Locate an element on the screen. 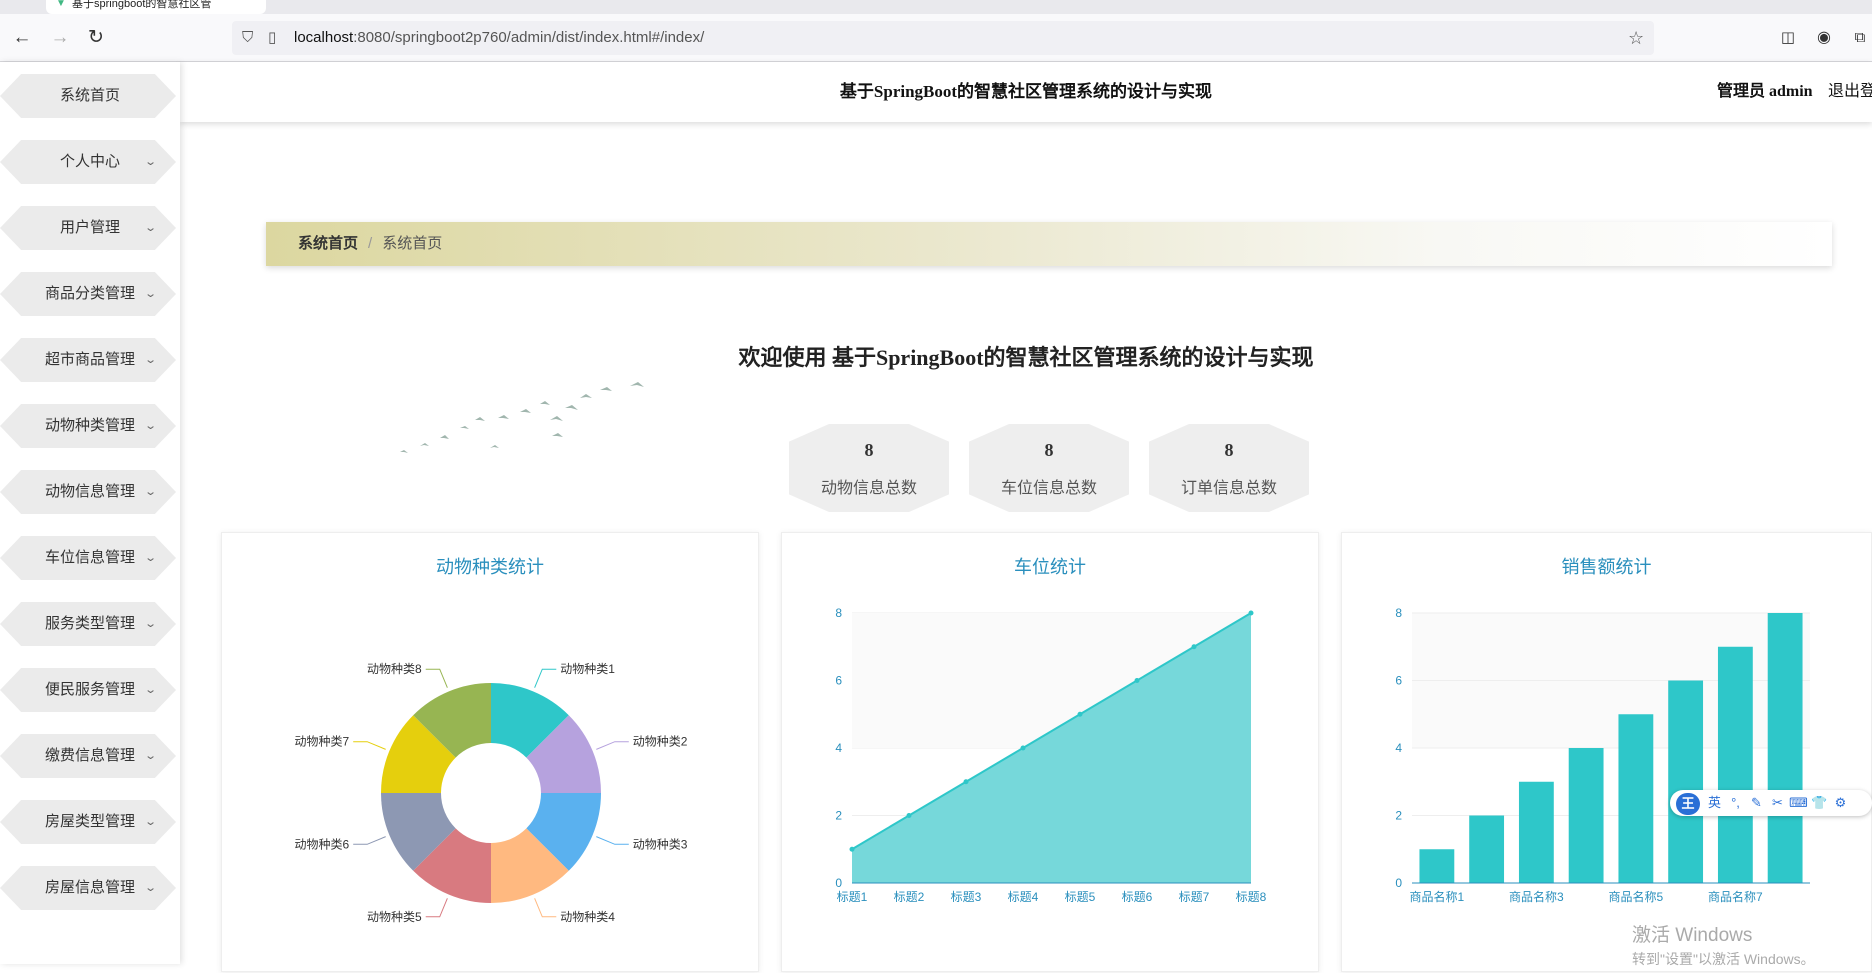  punctuation-icon: °, is located at coordinates (1735, 803).